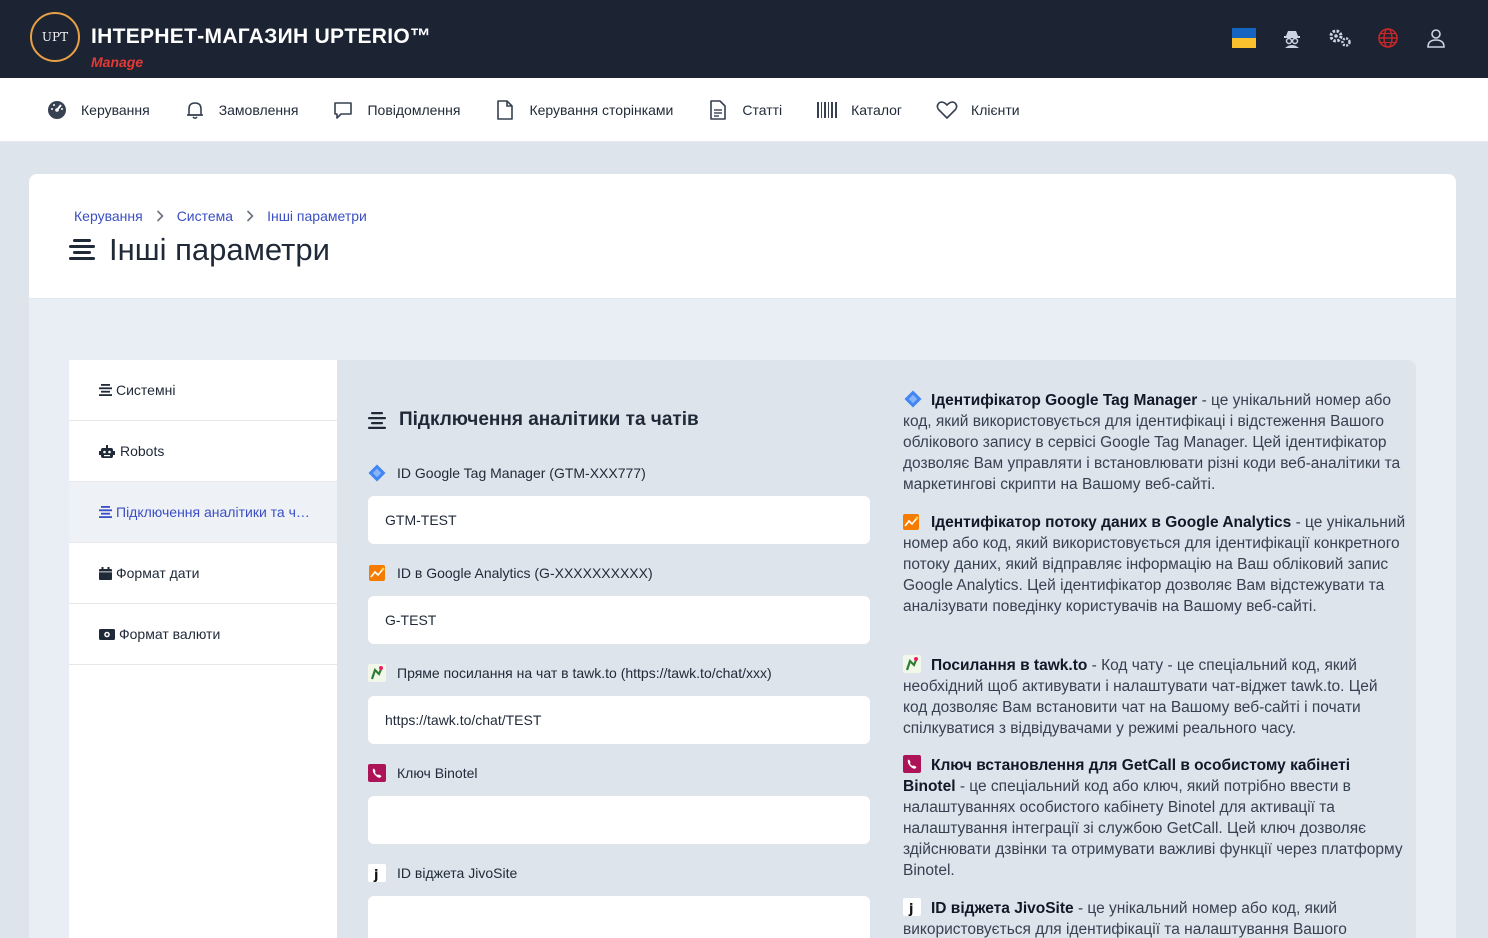  Describe the element at coordinates (877, 109) in the screenshot. I see `nav-label: Каталог` at that location.